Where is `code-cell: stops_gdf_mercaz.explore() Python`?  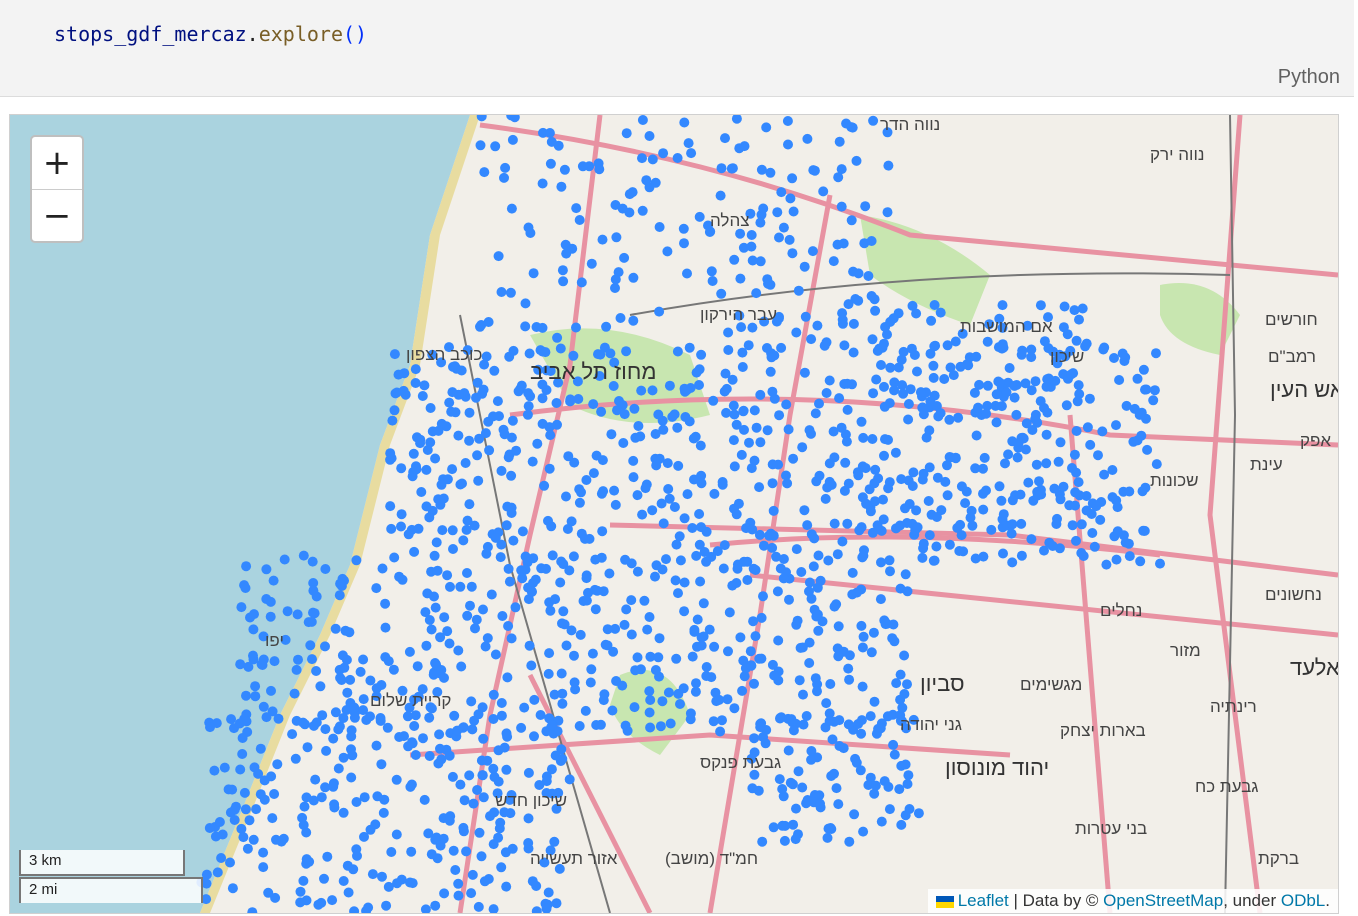
code-cell: stops_gdf_mercaz.explore() Python is located at coordinates (677, 48).